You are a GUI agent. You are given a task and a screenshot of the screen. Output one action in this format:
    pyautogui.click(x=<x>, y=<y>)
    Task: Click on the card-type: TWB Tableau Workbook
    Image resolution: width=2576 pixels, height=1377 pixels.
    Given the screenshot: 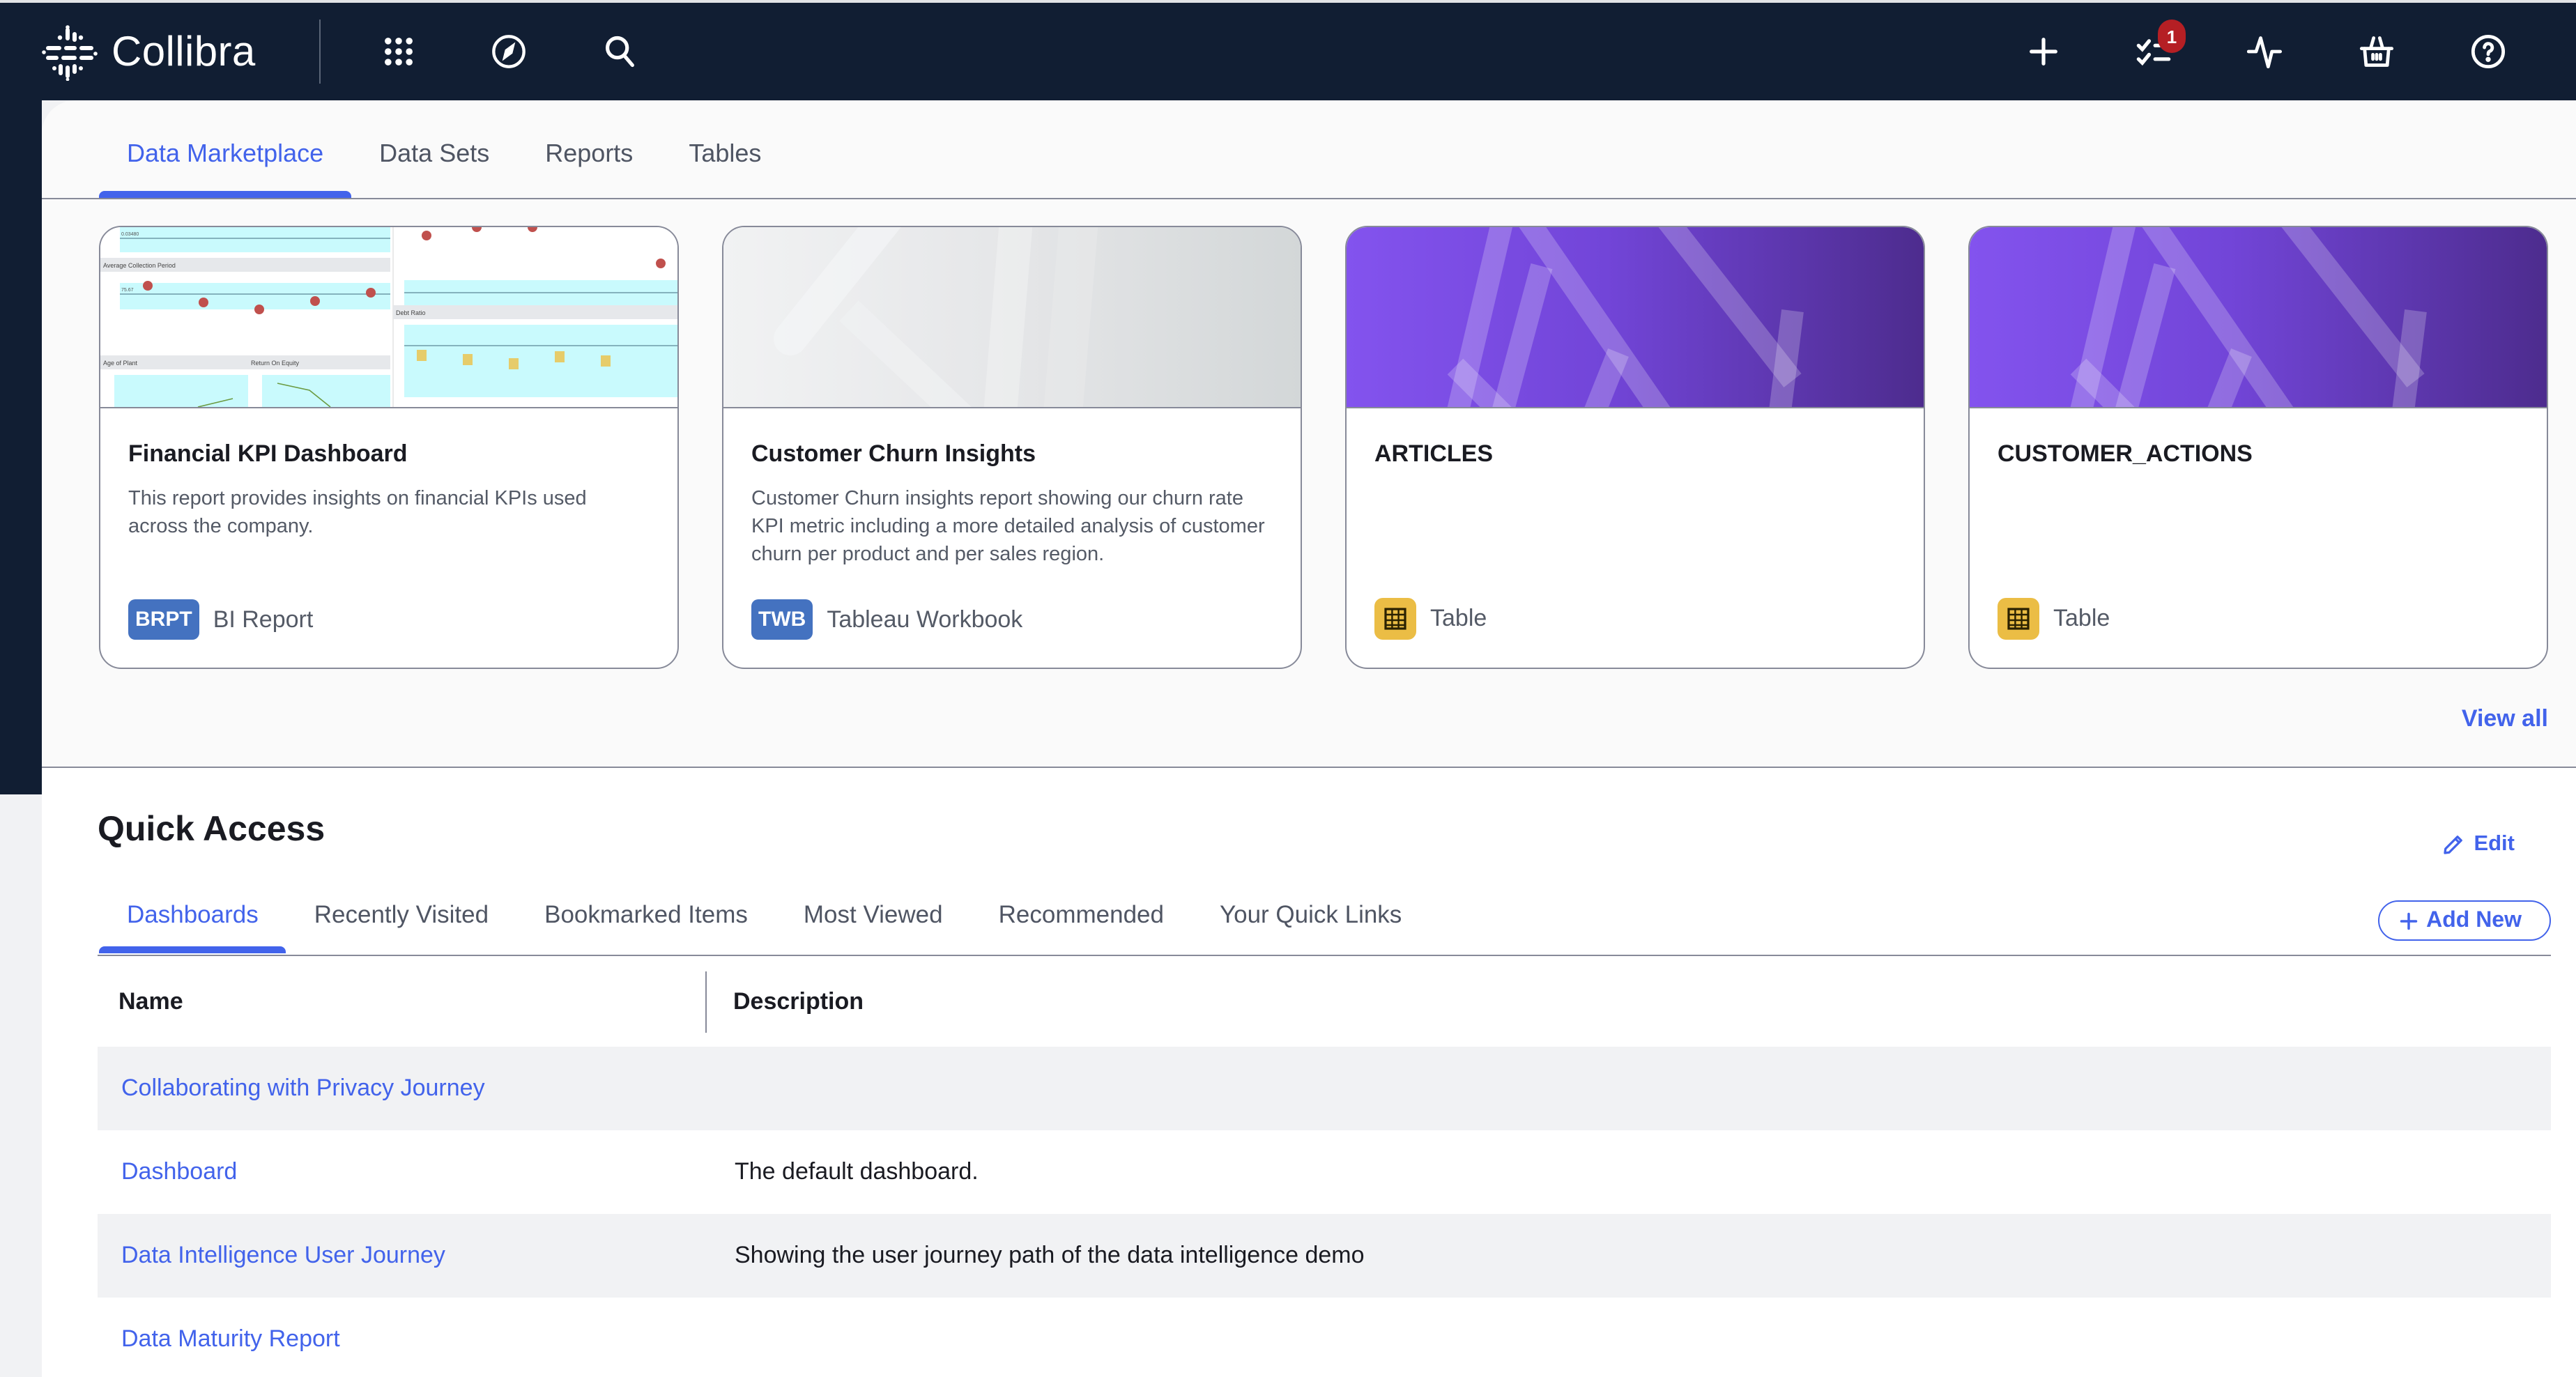 What is the action you would take?
    pyautogui.click(x=886, y=619)
    